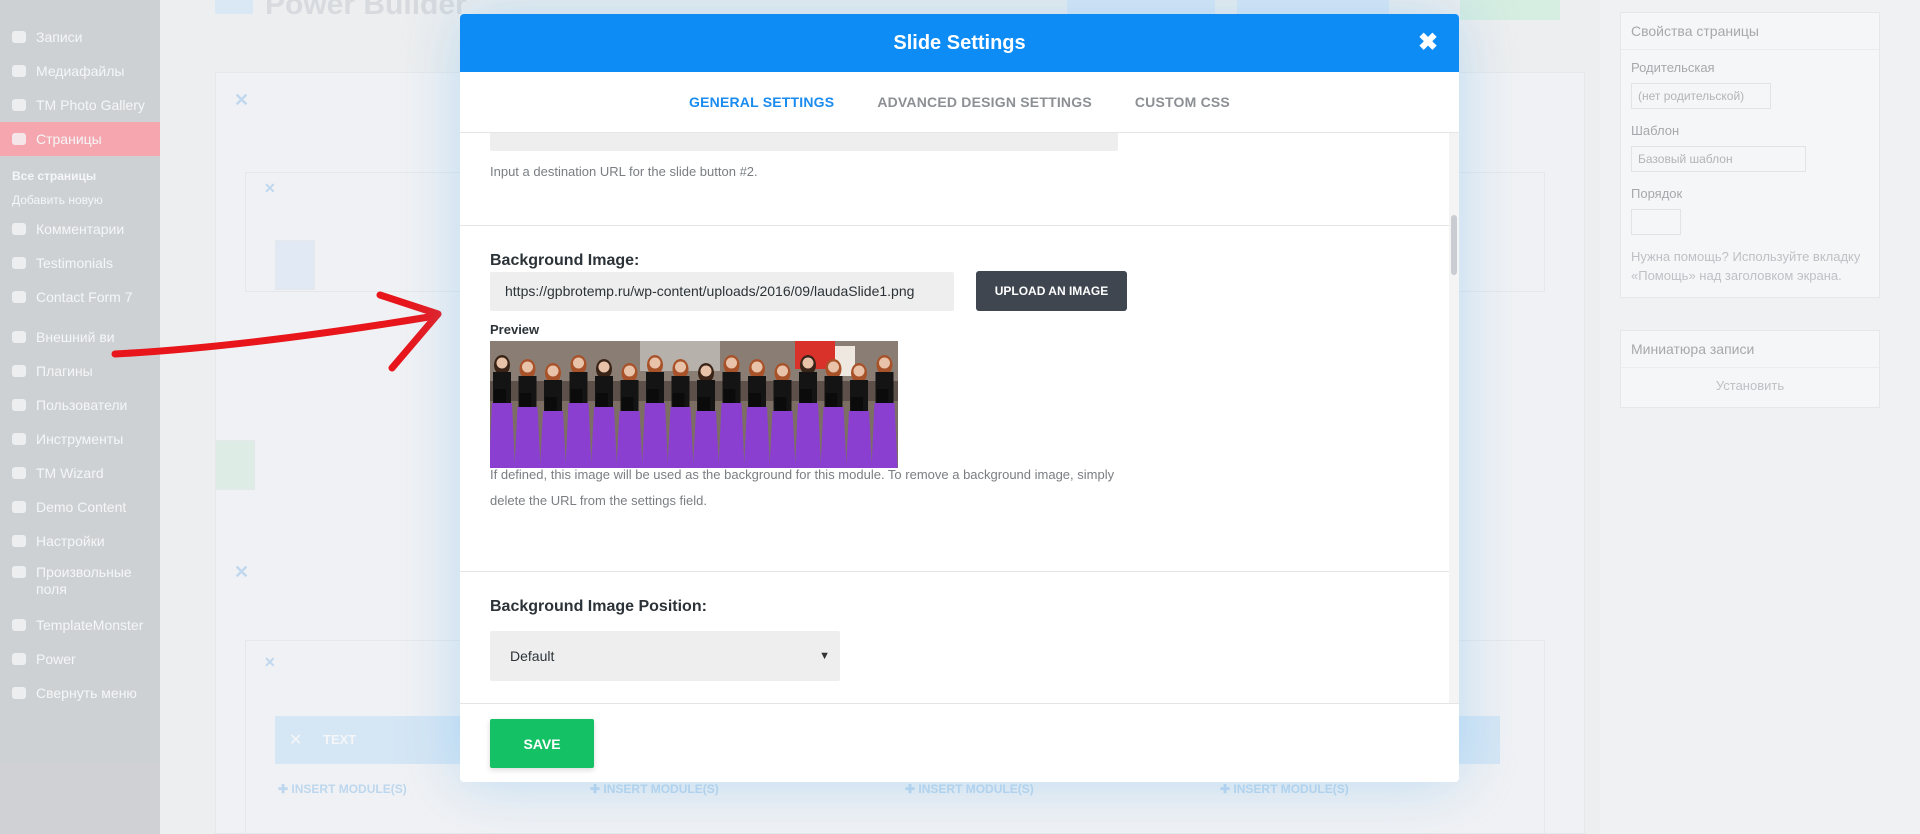 The height and width of the screenshot is (834, 1920). I want to click on parent-select: (нет родительской), so click(1701, 96).